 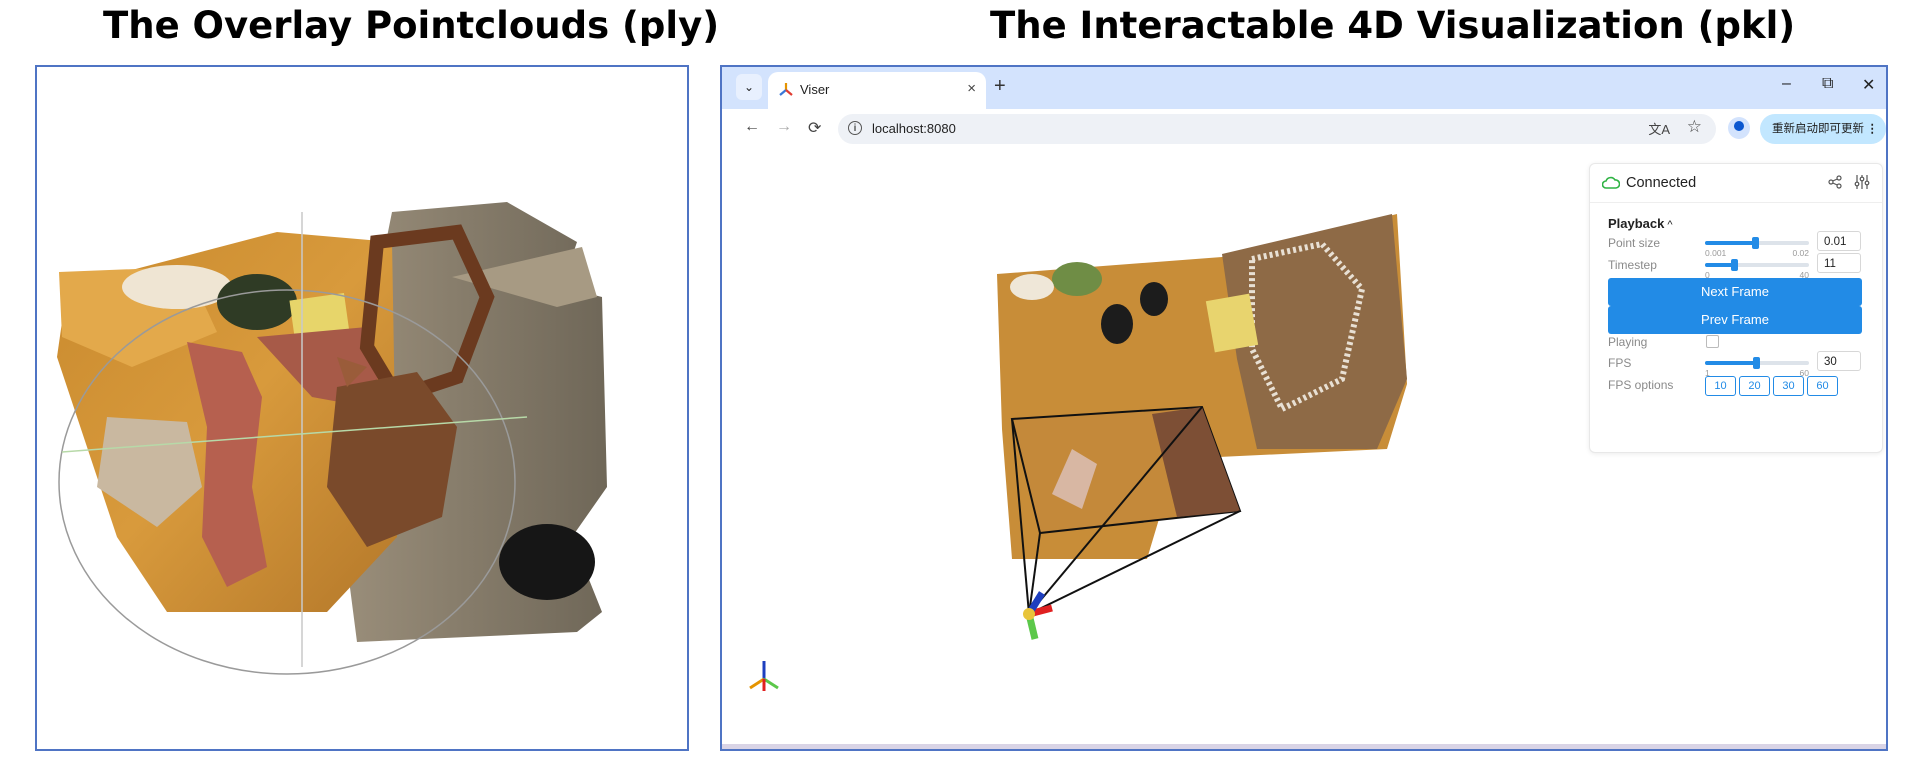 I want to click on playing-checkbox, so click(x=1712, y=341).